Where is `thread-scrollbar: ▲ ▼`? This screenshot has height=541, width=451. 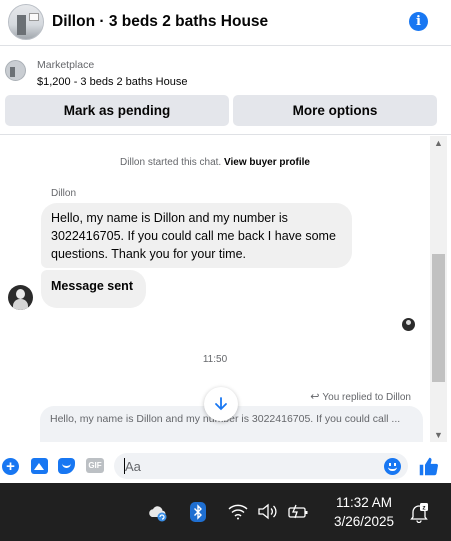
thread-scrollbar: ▲ ▼ is located at coordinates (438, 289).